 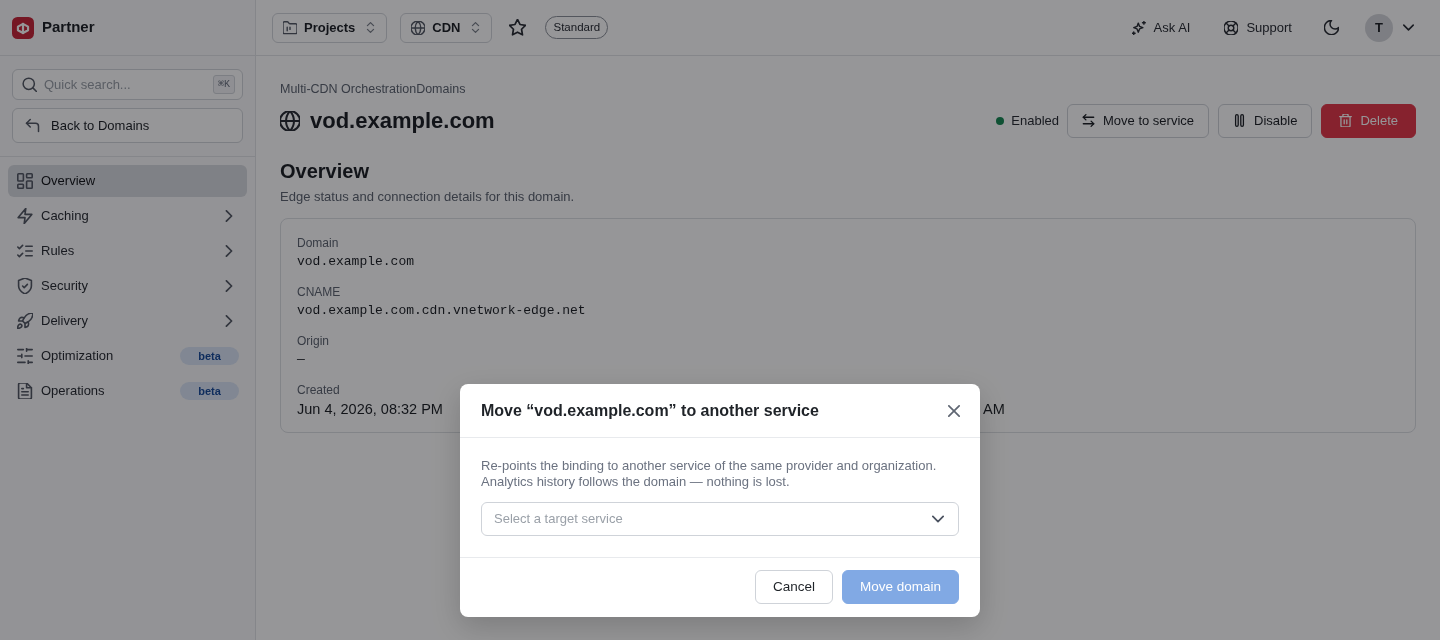 I want to click on field-label: Domain, so click(x=318, y=243).